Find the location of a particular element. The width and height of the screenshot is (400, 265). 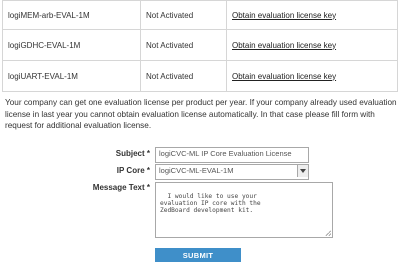

ipcore-select: logiCVC-ML-EVAL-1M is located at coordinates (232, 172).